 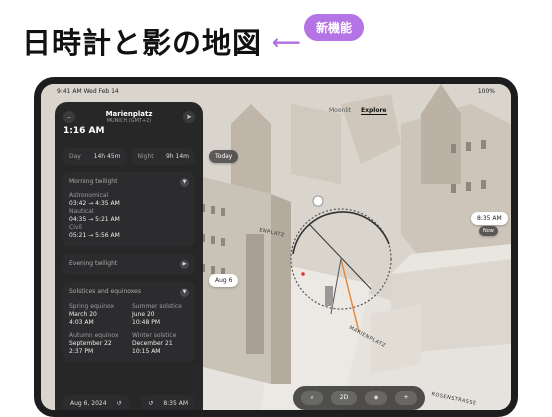 What do you see at coordinates (107, 156) in the screenshot?
I see `day-value: 14h 45m` at bounding box center [107, 156].